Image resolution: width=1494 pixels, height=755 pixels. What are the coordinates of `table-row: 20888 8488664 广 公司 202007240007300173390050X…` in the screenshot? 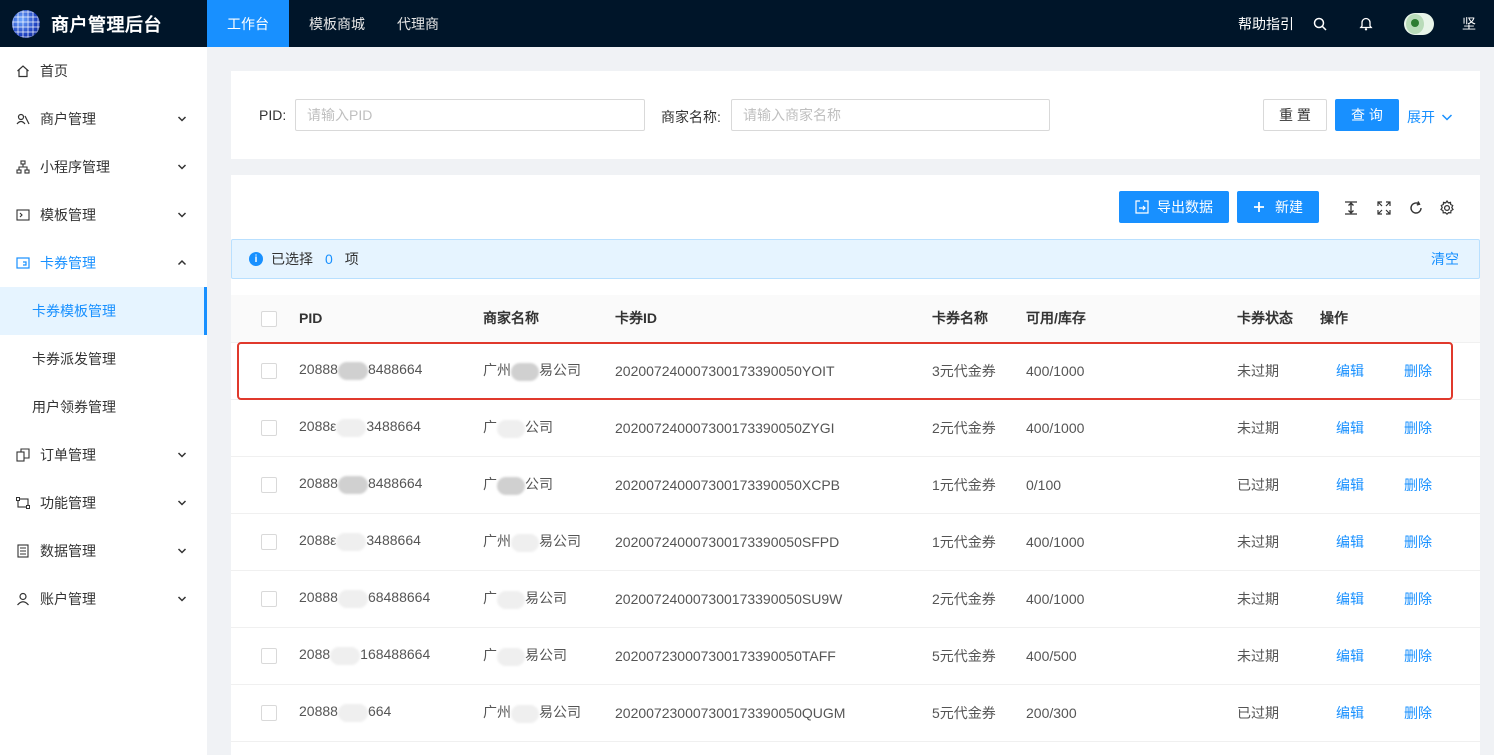 It's located at (855, 485).